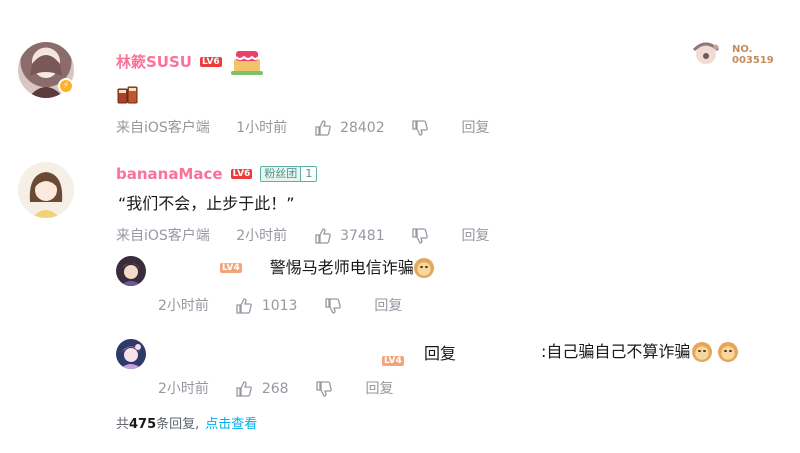  What do you see at coordinates (303, 128) in the screenshot?
I see `comment-meta: 来自iOS客户端 1小时前 28402 回复` at bounding box center [303, 128].